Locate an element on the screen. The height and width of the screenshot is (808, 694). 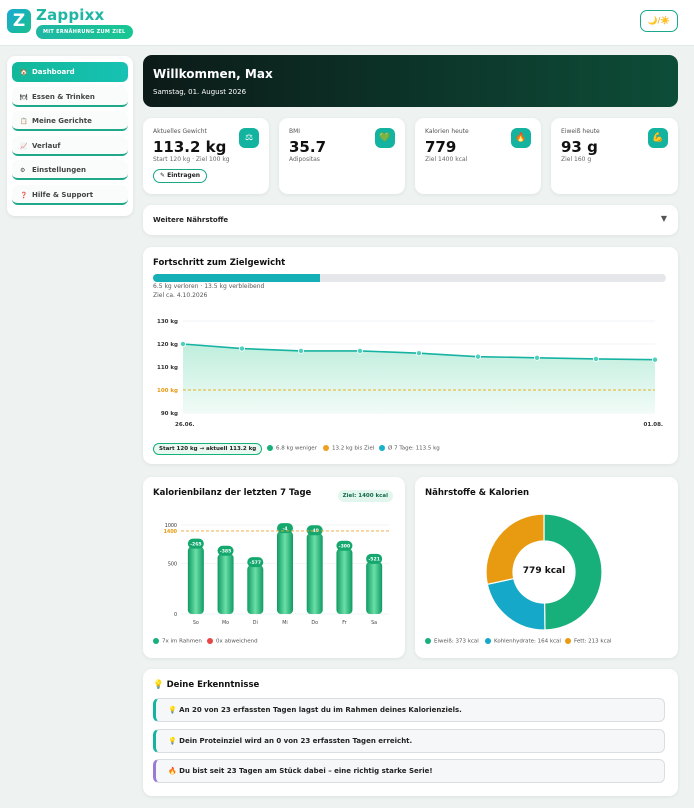
stat-card-bmi: BMI 35.7 Adipositas 💚 is located at coordinates (342, 156).